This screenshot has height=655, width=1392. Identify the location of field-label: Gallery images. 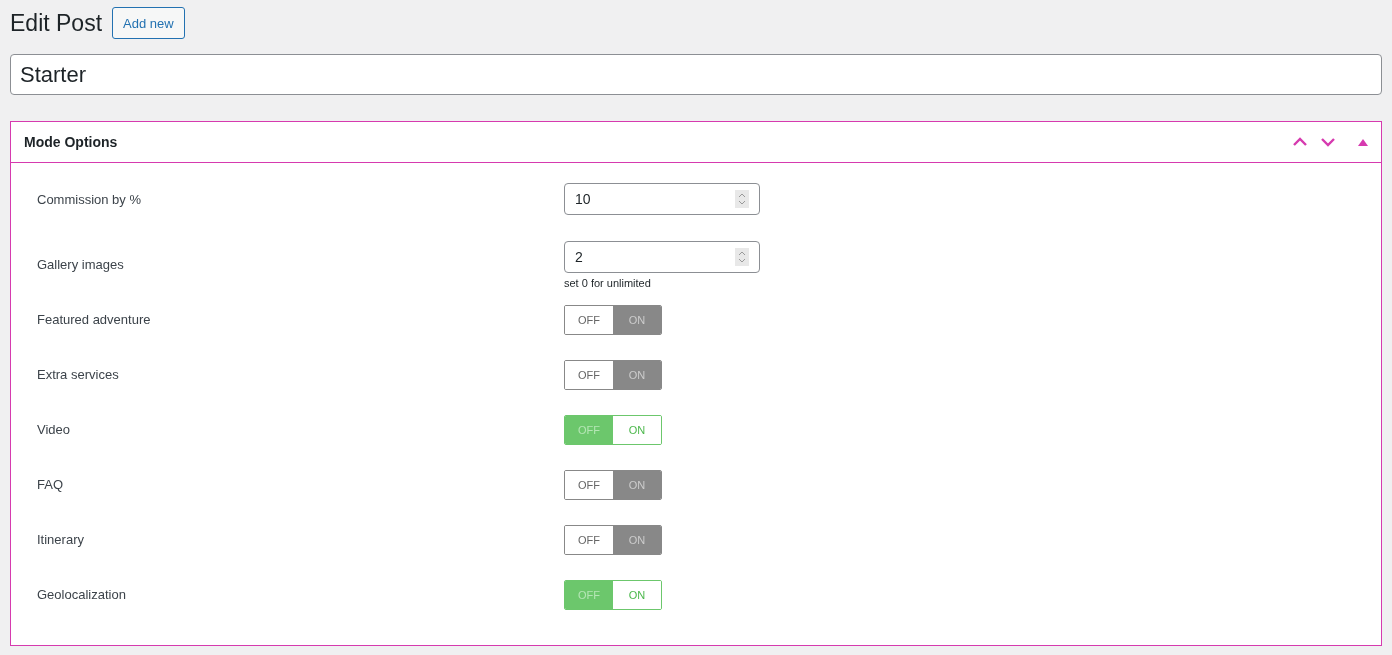
(81, 264).